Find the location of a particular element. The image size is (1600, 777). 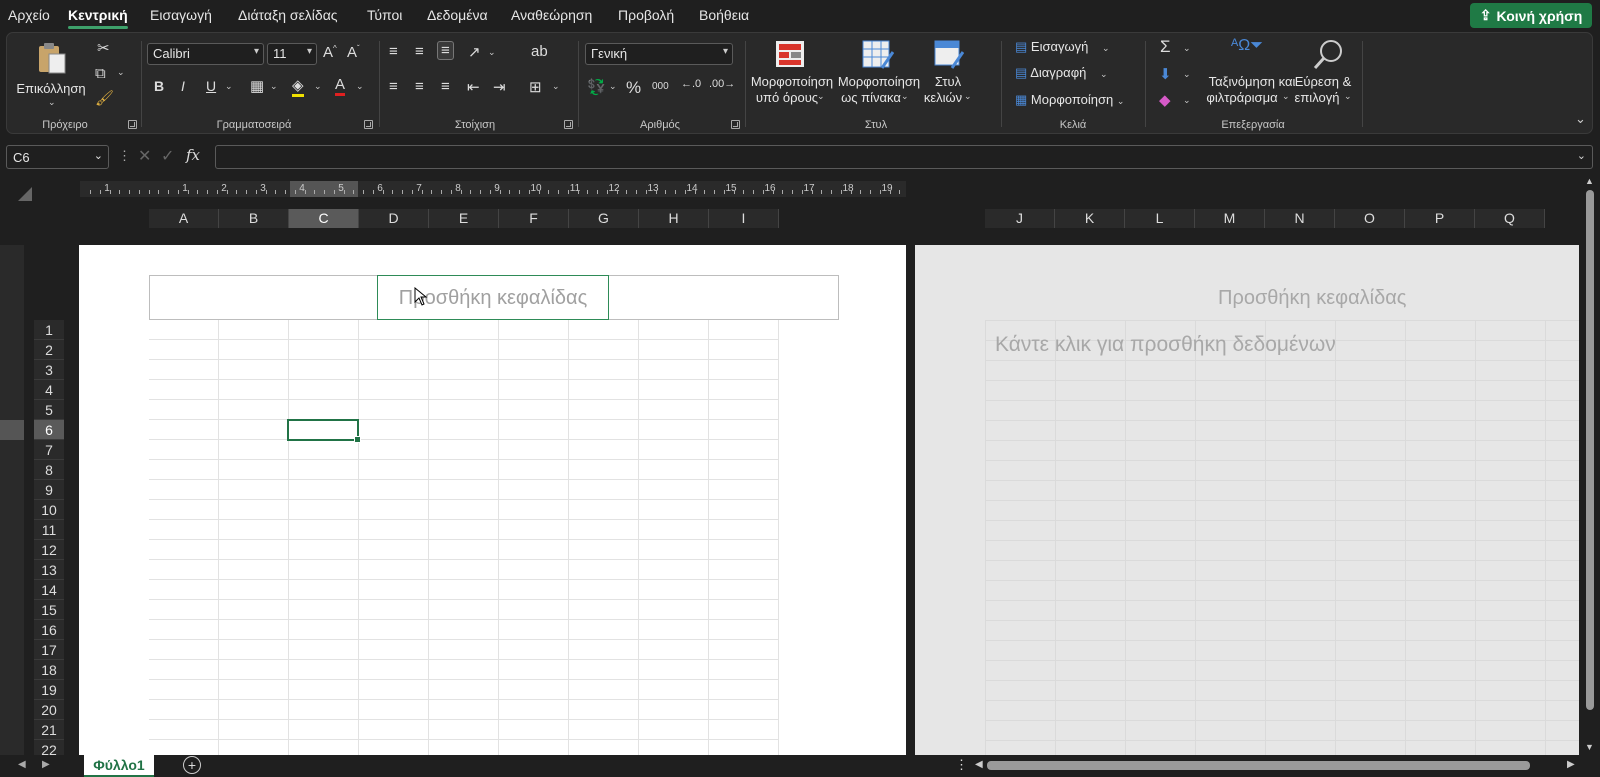

expand-formula-icon: ⌄ is located at coordinates (1581, 155).